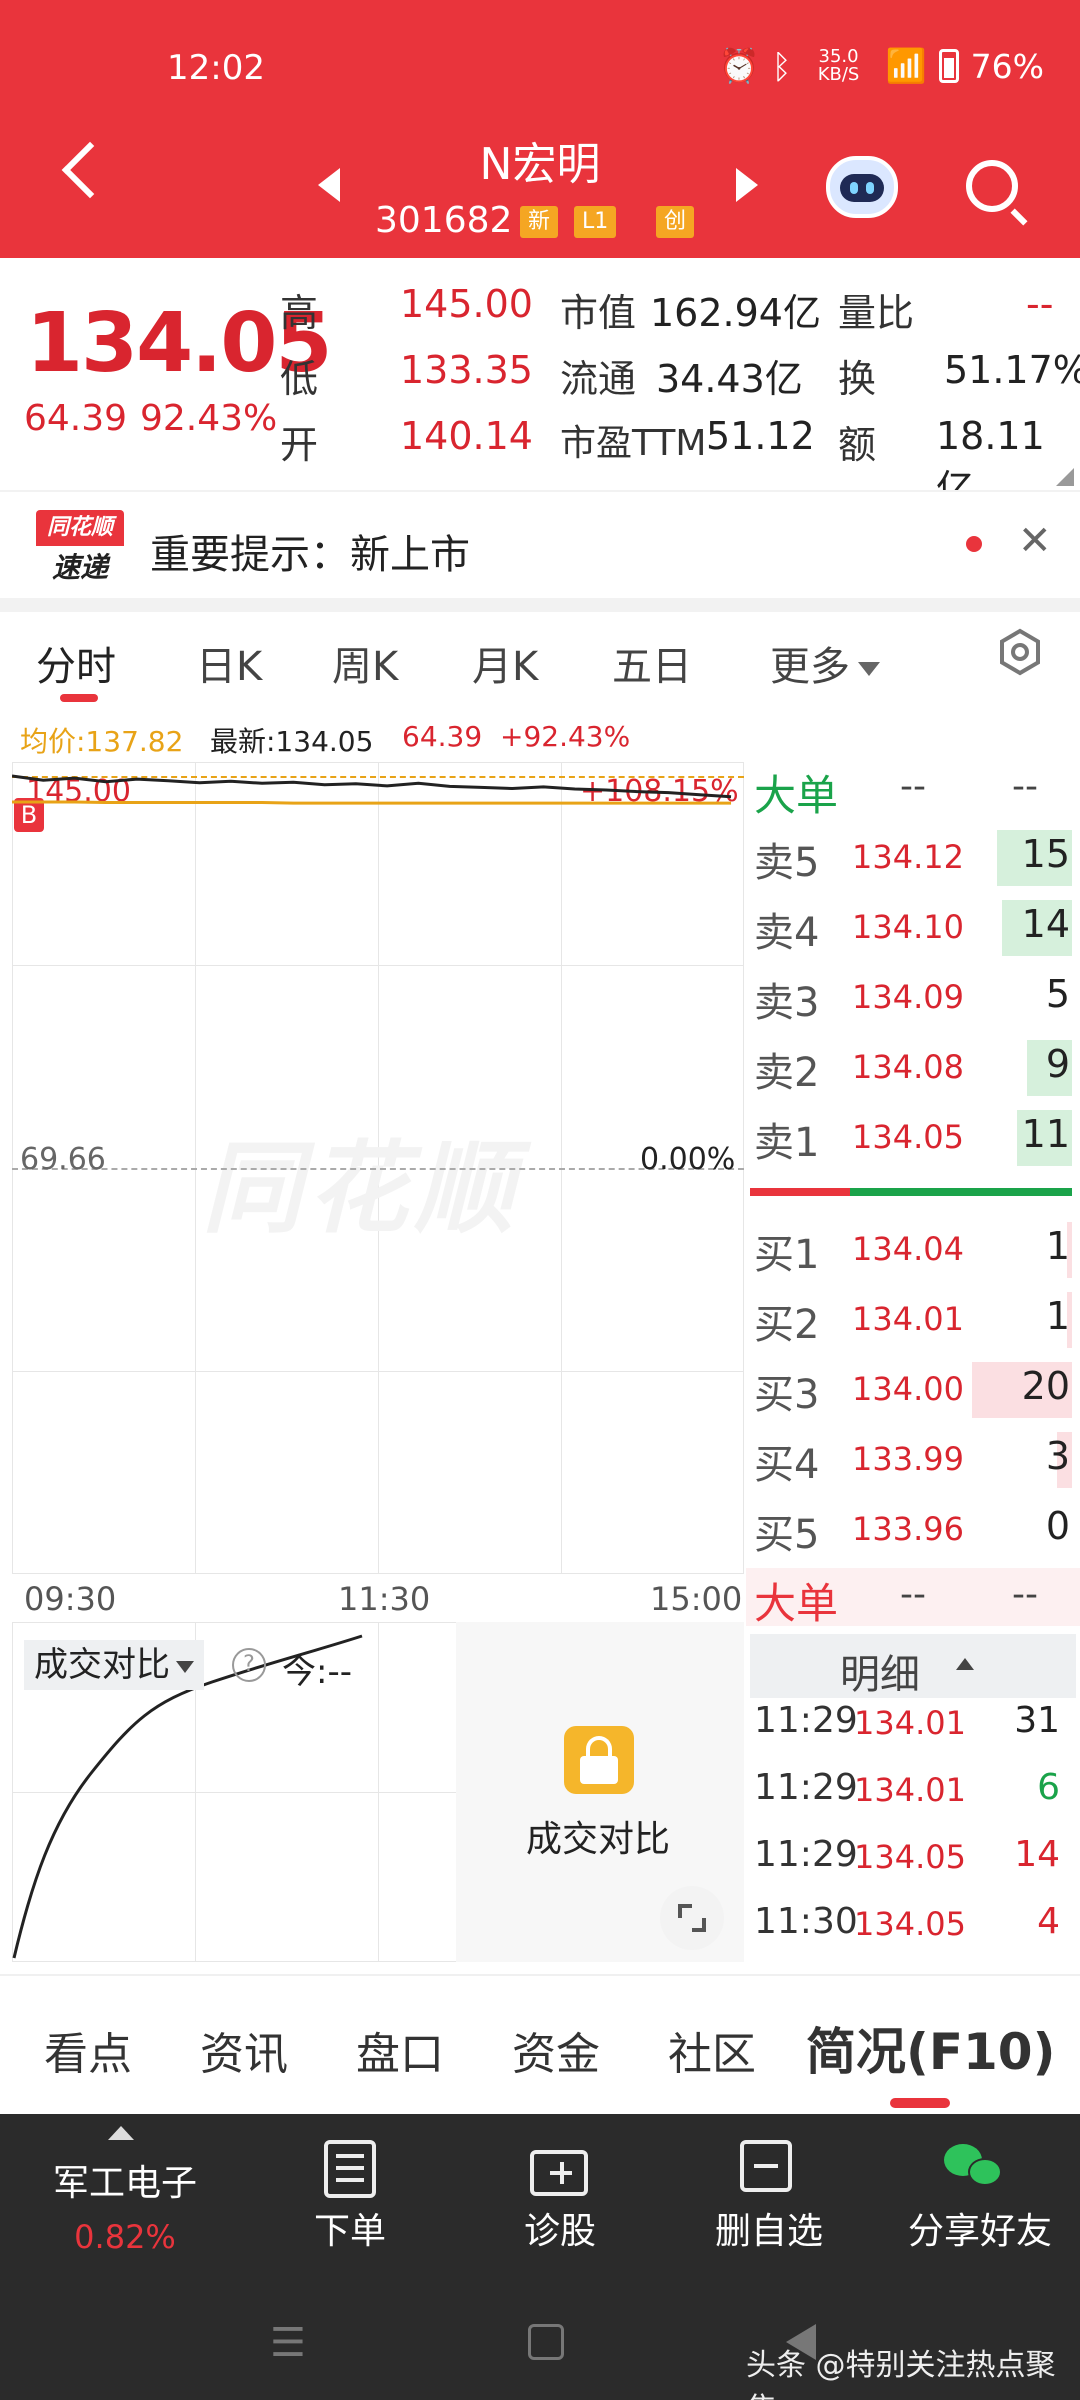  I want to click on volume-compare-dropdown: 成交对比, so click(114, 1665).